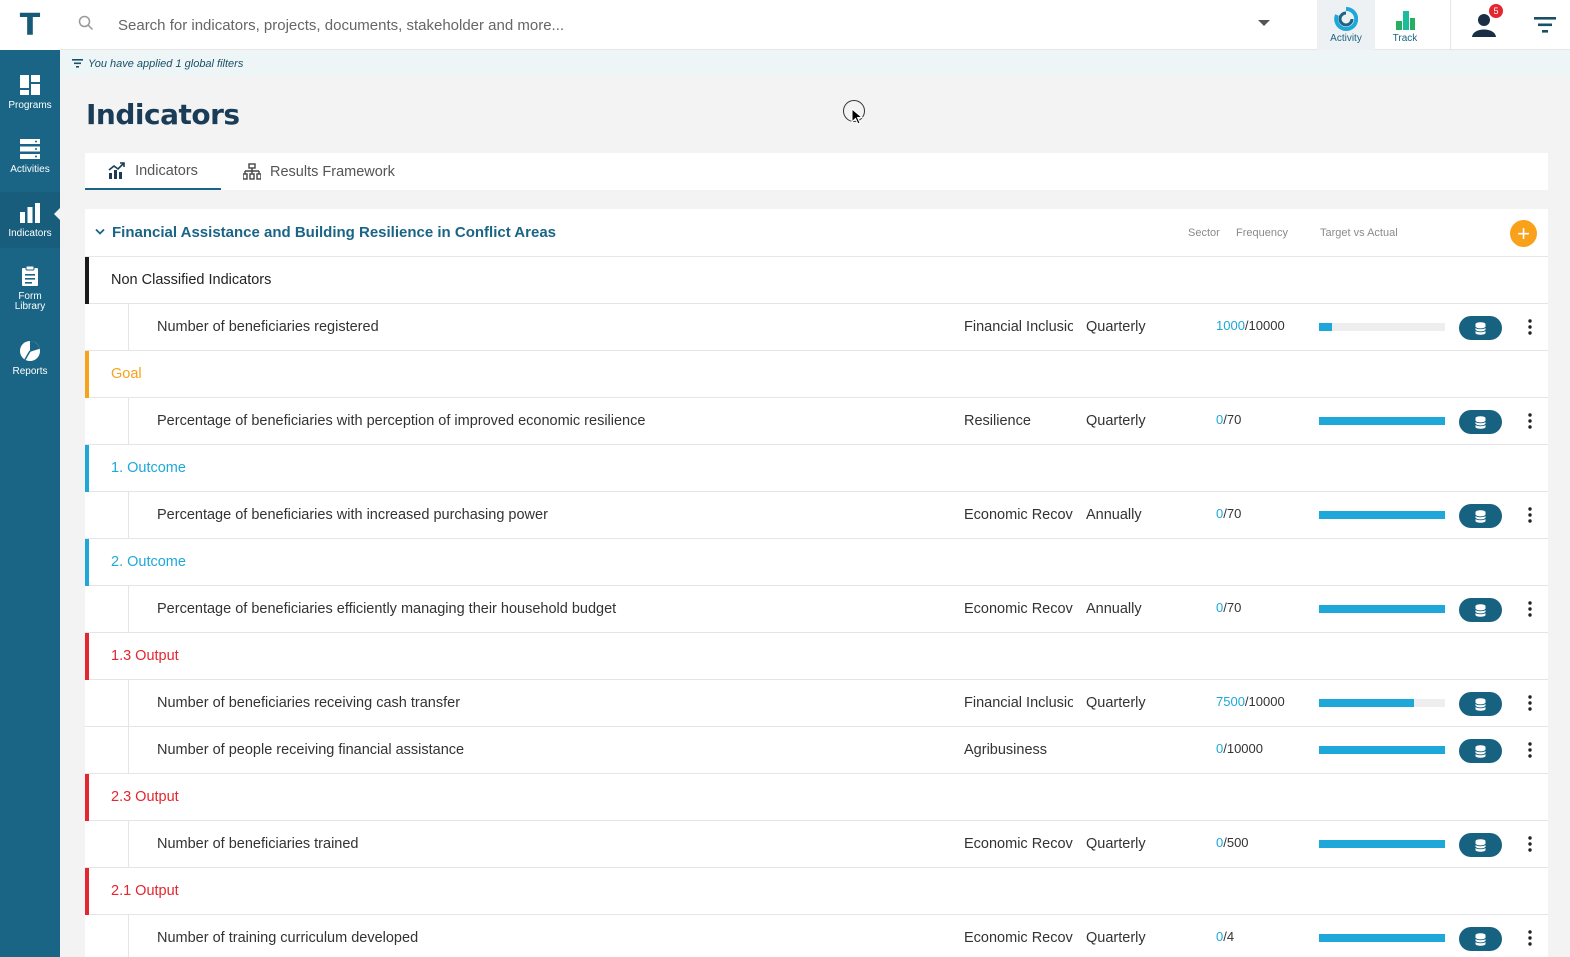 The image size is (1570, 957). What do you see at coordinates (816, 468) in the screenshot?
I see `indicator-group-row: 1. Outcome` at bounding box center [816, 468].